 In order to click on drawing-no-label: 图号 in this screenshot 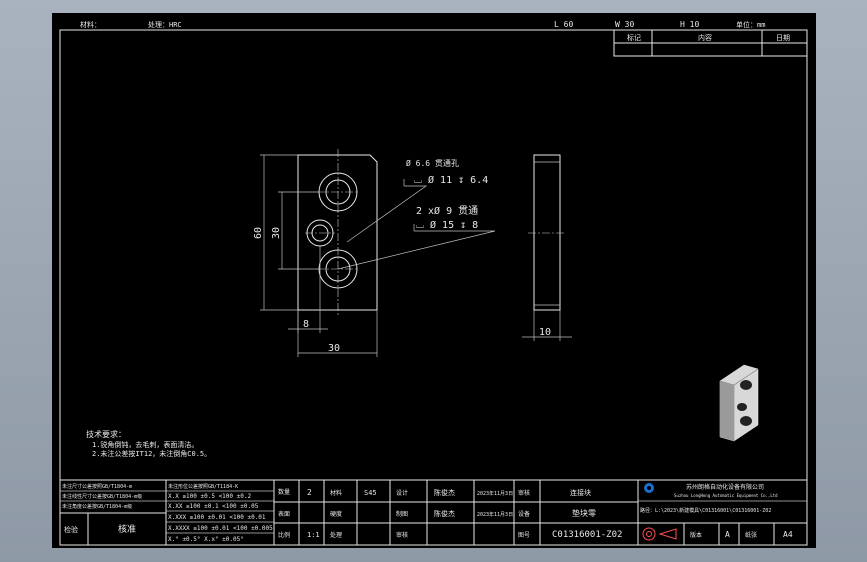, I will do `click(524, 535)`.